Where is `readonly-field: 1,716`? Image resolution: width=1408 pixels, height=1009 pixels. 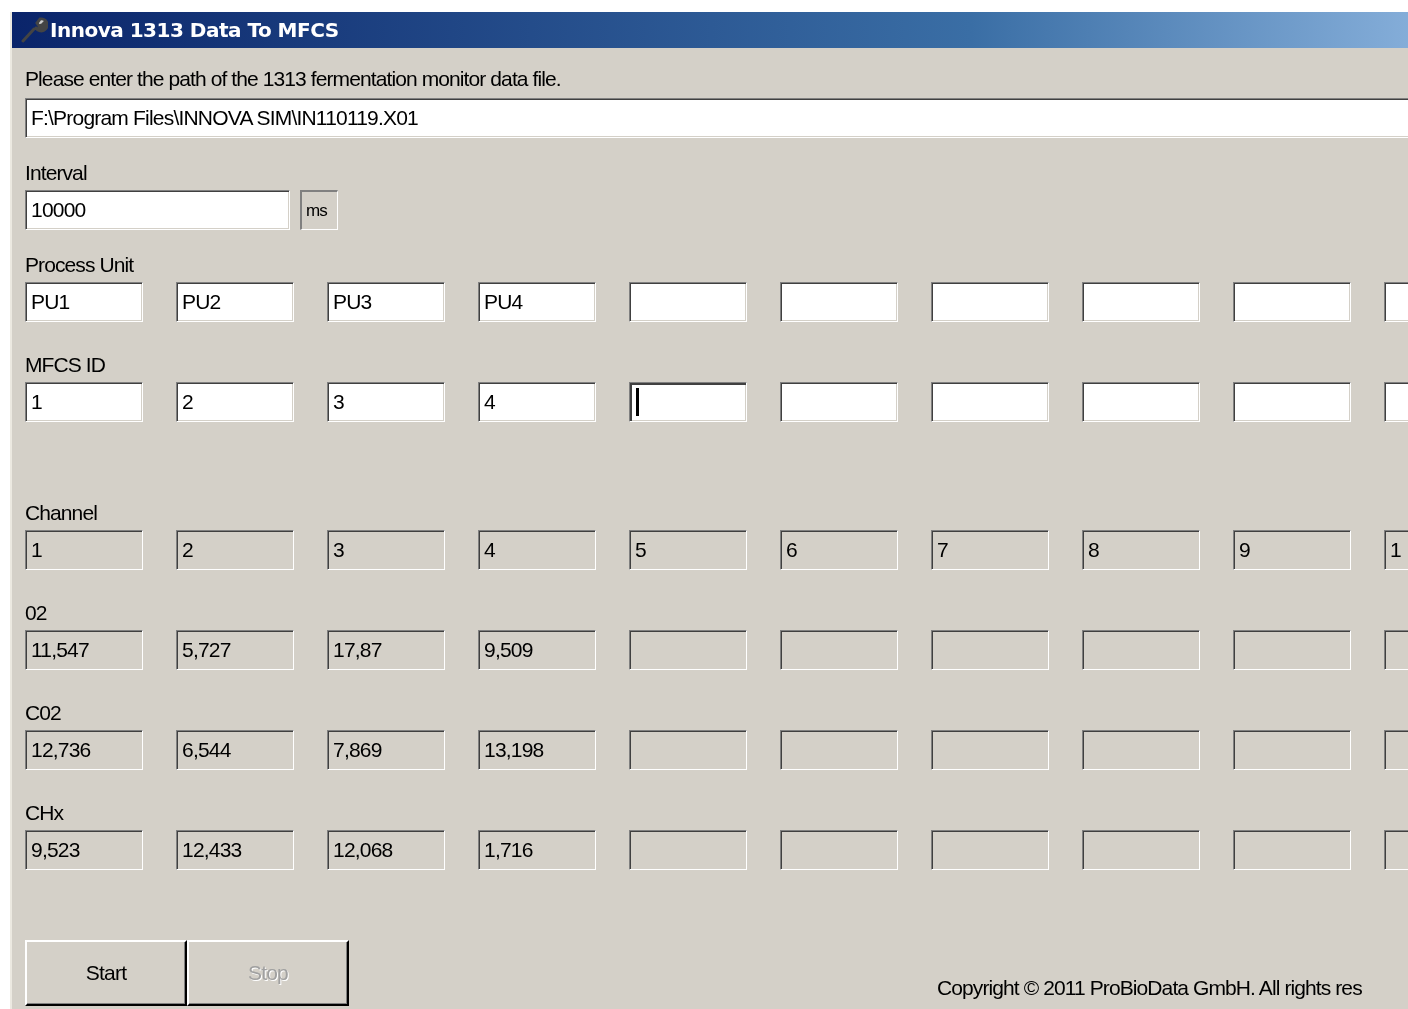 readonly-field: 1,716 is located at coordinates (537, 850).